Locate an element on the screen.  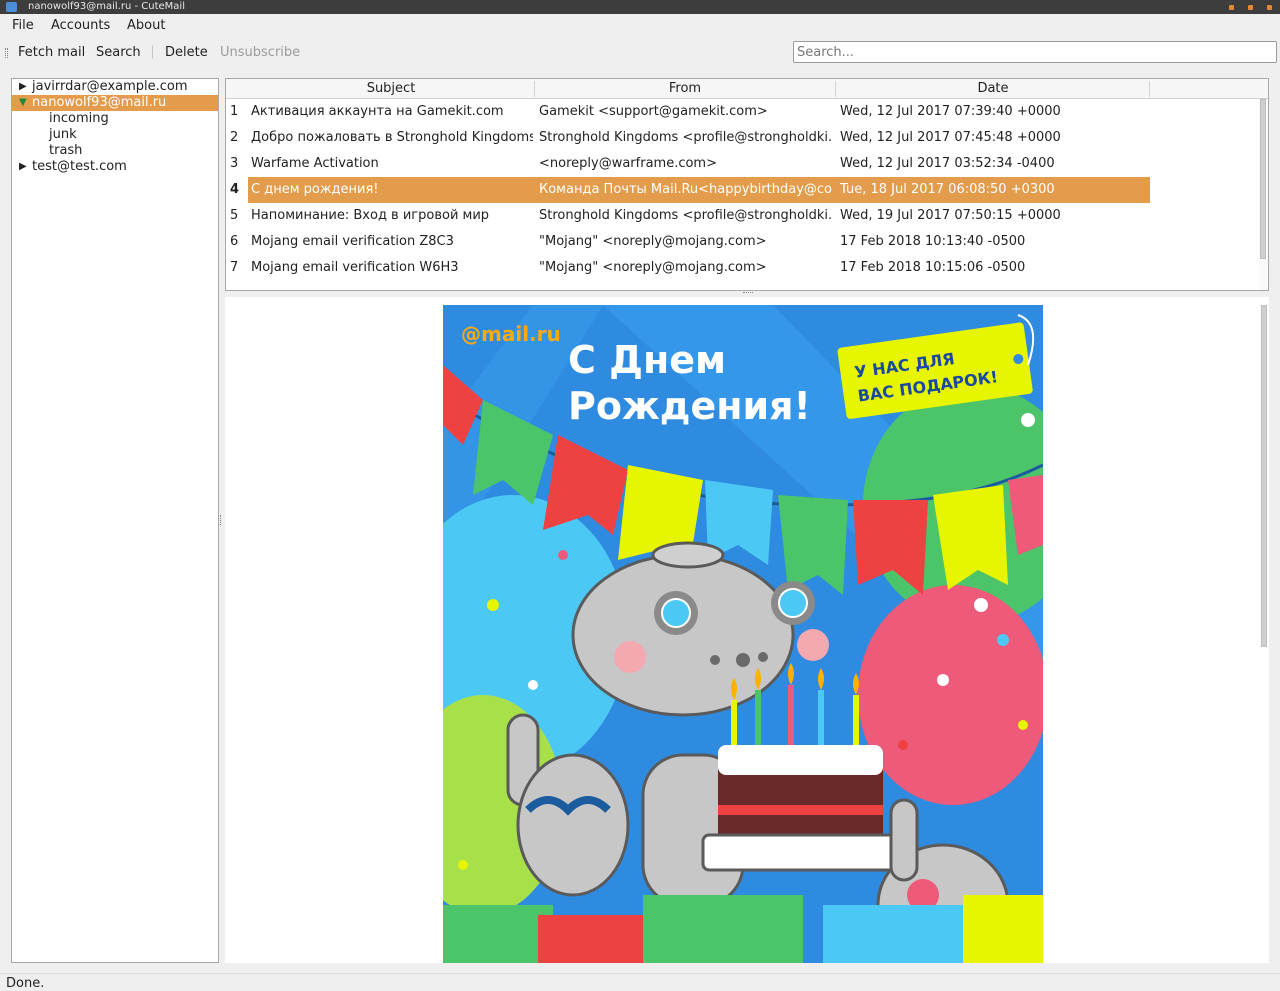
delete-button: Delete is located at coordinates (186, 52).